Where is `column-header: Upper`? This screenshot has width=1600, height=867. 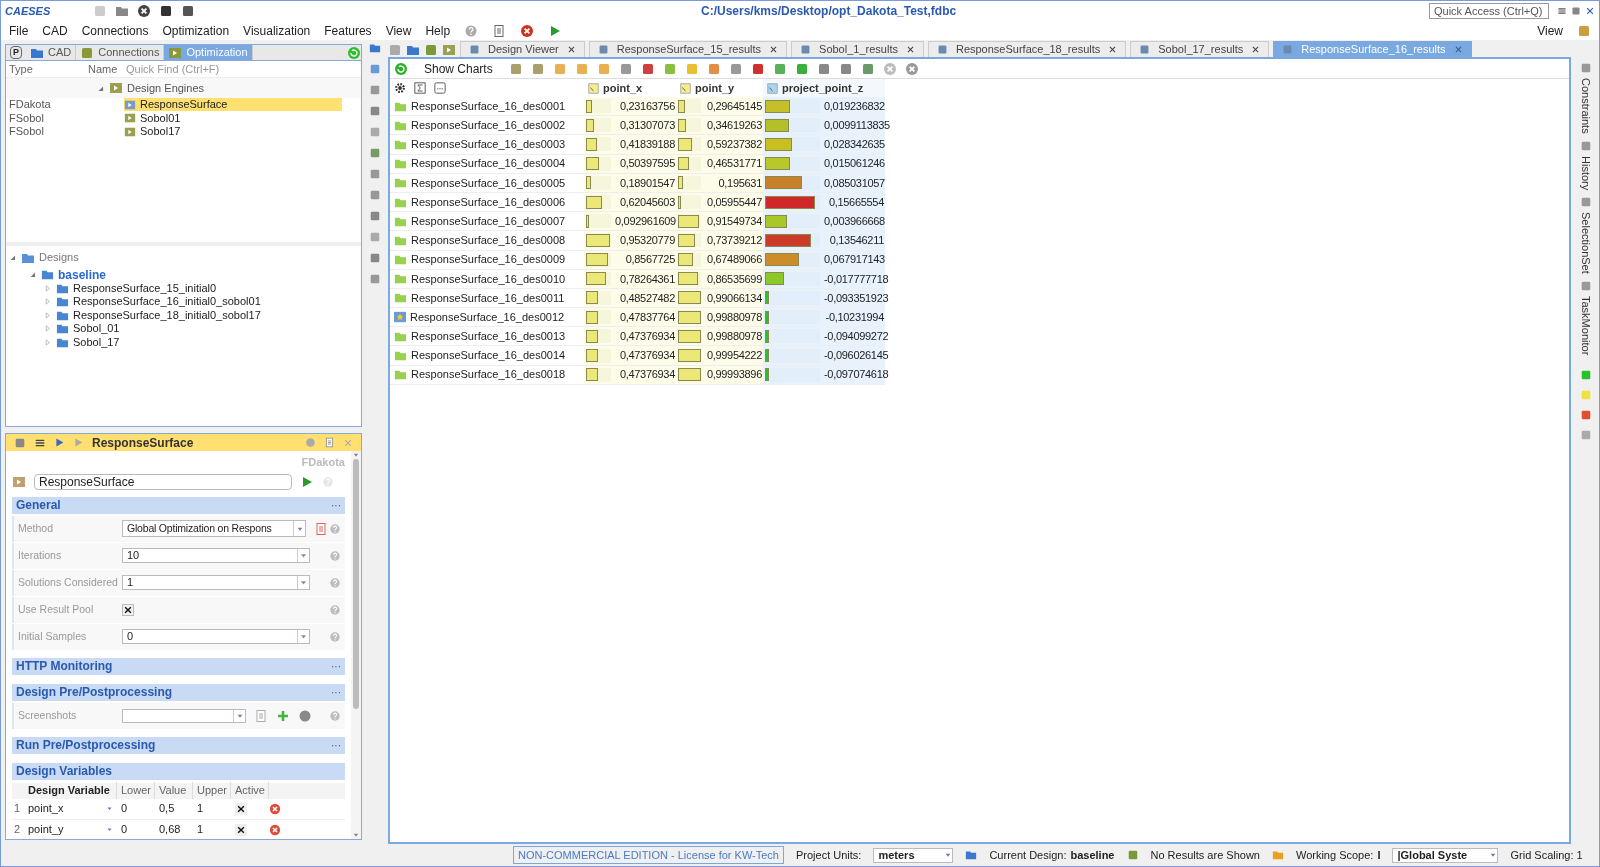
column-header: Upper is located at coordinates (212, 790).